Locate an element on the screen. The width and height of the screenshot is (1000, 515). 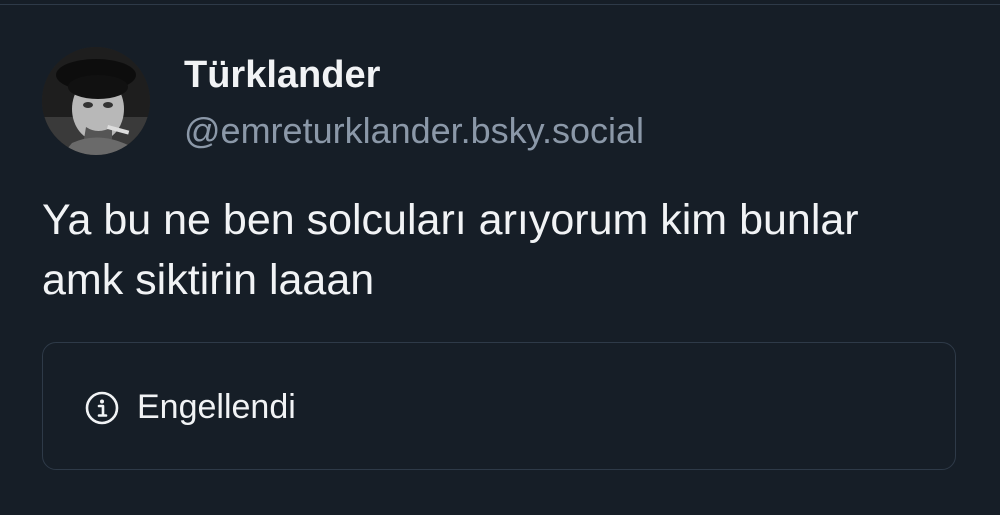
author-handle: @emreturklander.bsky.social is located at coordinates (414, 131).